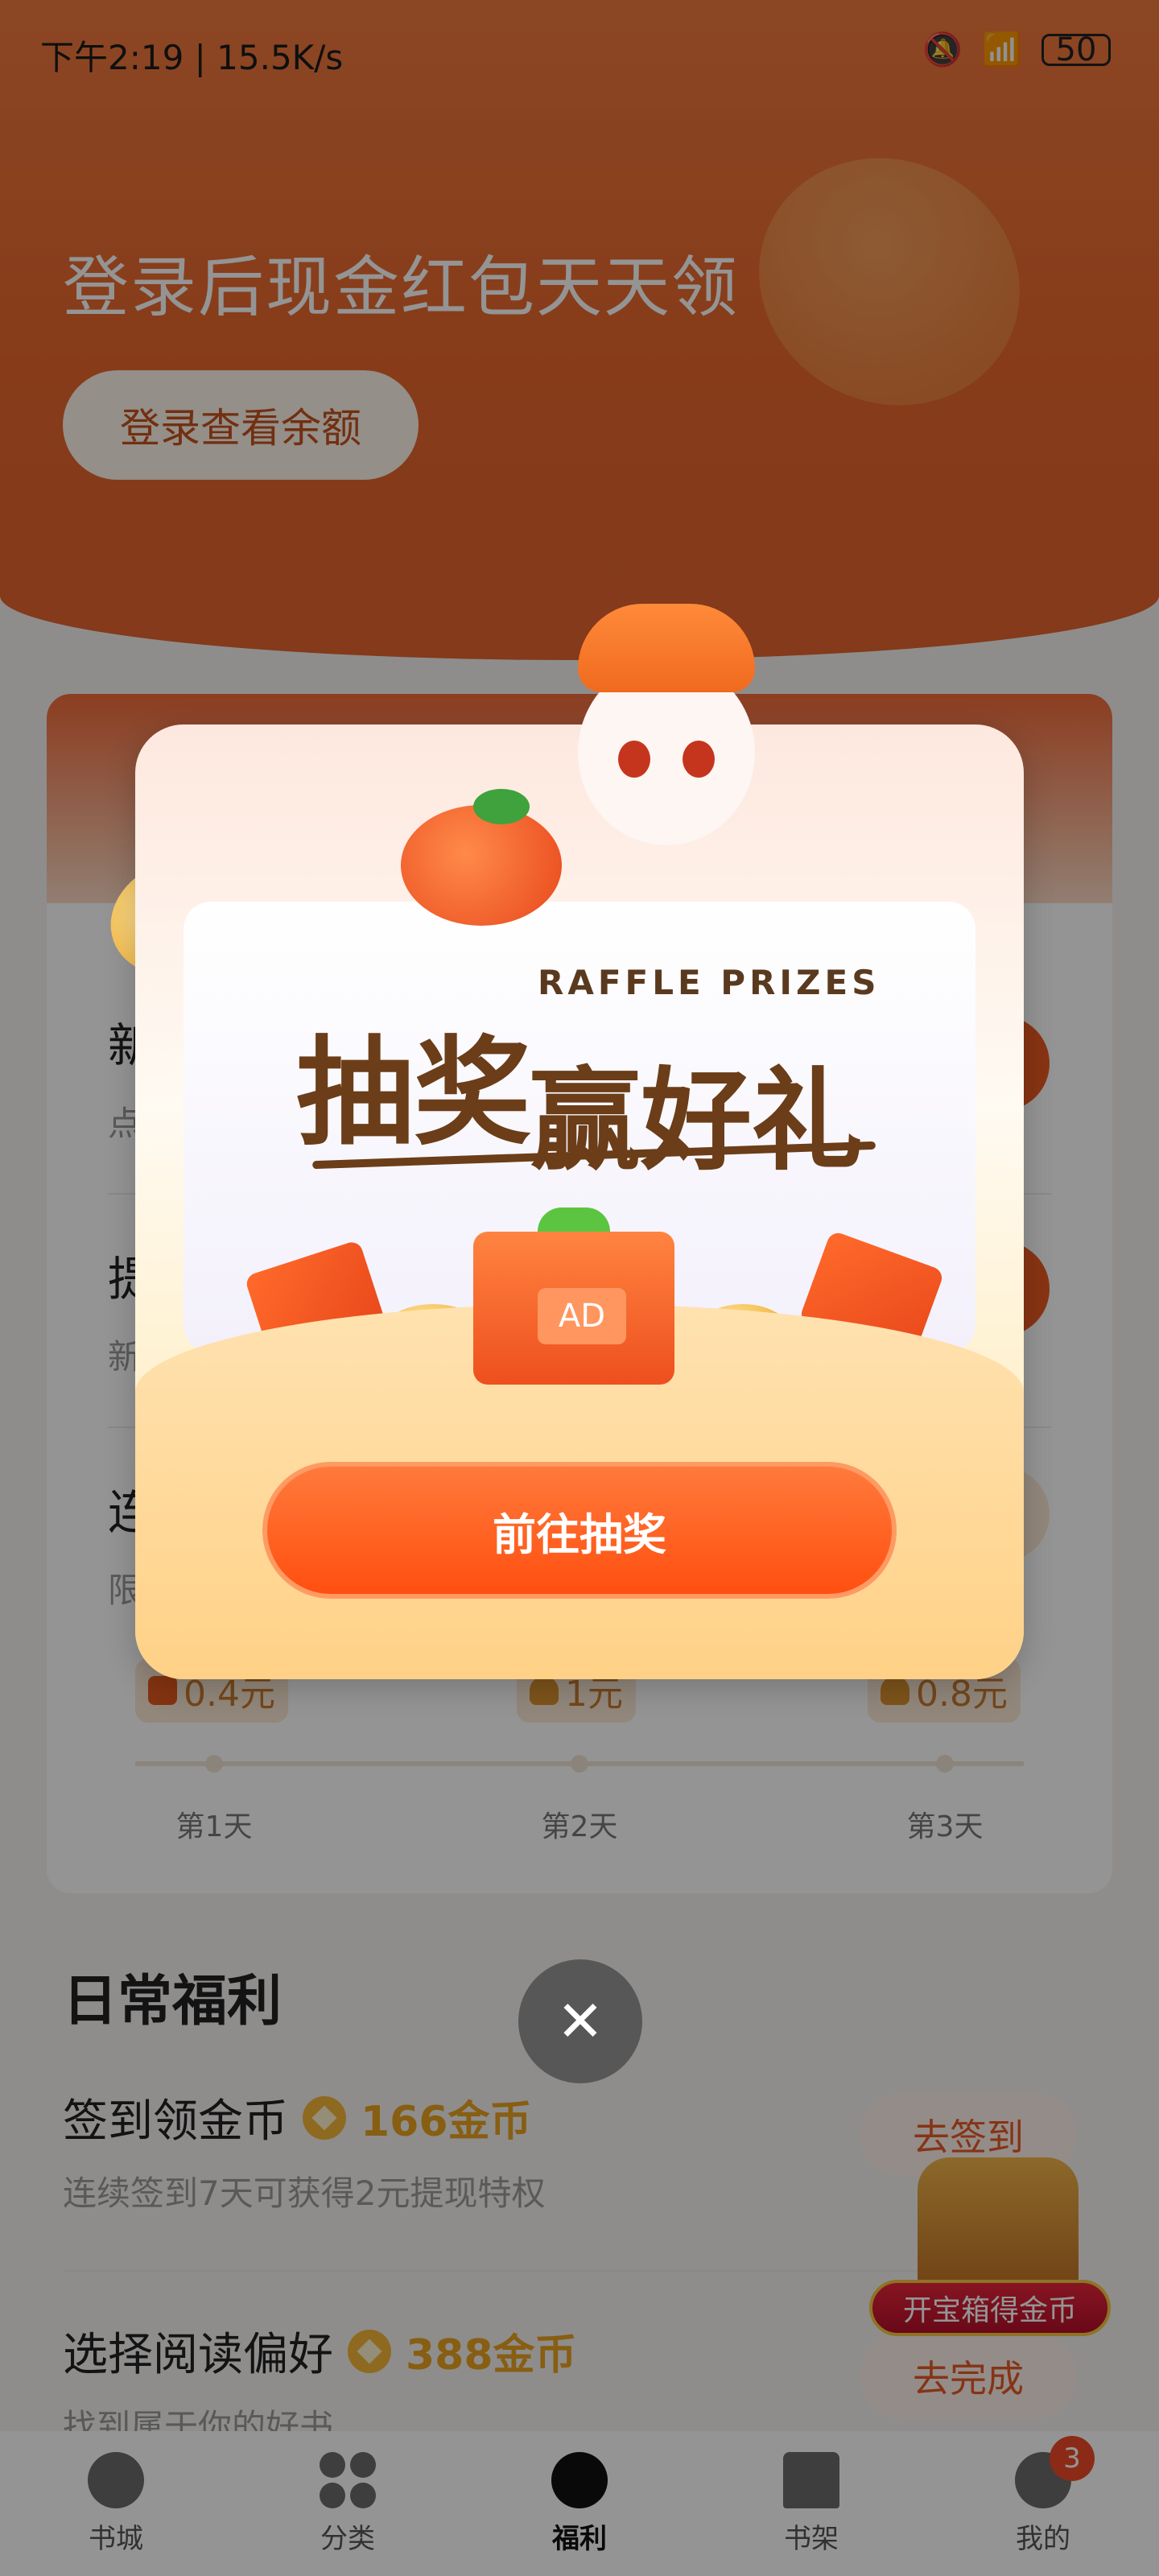 The width and height of the screenshot is (1159, 2576). I want to click on gift-box-label: AD, so click(582, 1316).